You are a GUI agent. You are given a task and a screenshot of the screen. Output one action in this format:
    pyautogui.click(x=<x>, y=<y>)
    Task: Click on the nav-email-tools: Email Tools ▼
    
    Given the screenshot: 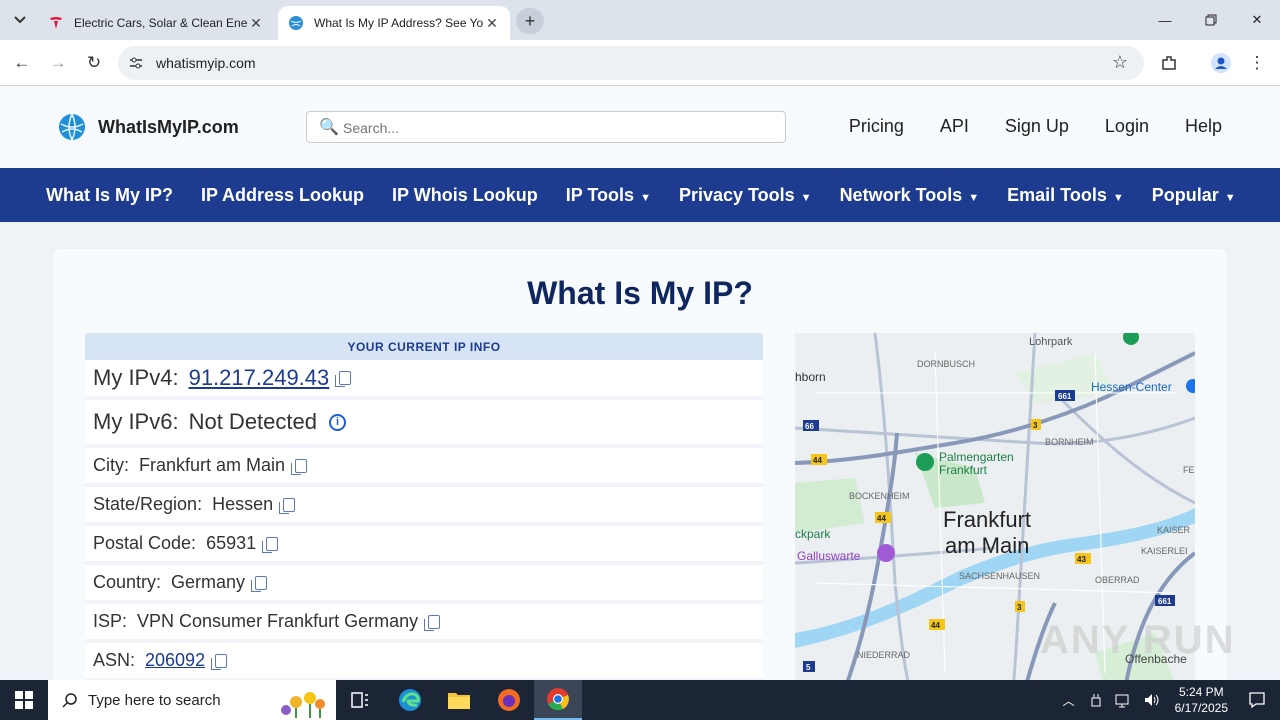 What is the action you would take?
    pyautogui.click(x=1065, y=195)
    